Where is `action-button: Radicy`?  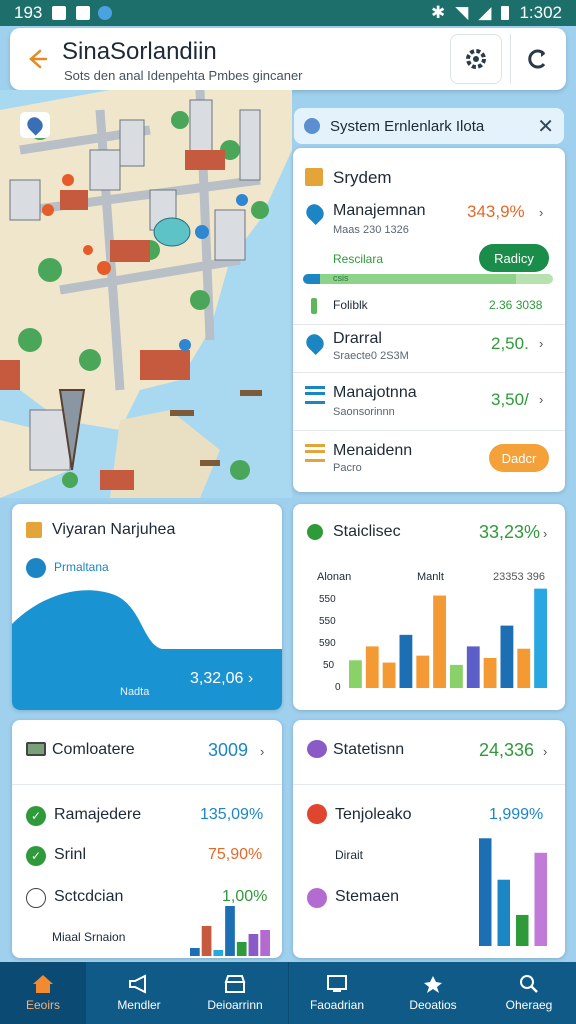
action-button: Radicy is located at coordinates (514, 258).